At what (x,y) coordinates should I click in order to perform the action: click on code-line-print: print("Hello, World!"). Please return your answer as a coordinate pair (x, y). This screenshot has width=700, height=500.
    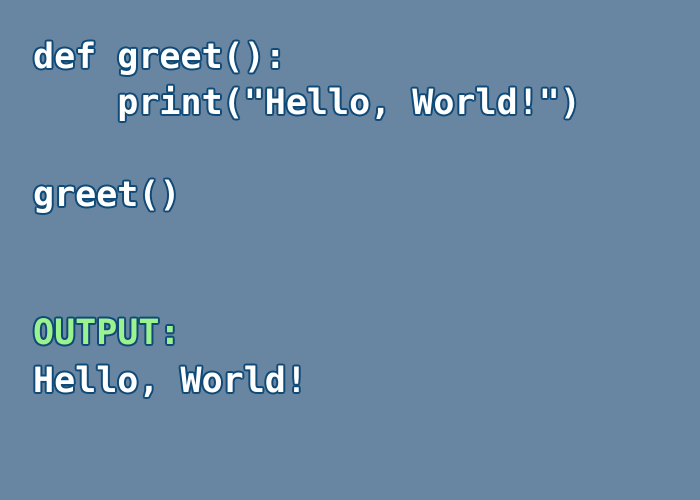
    Looking at the image, I should click on (307, 103).